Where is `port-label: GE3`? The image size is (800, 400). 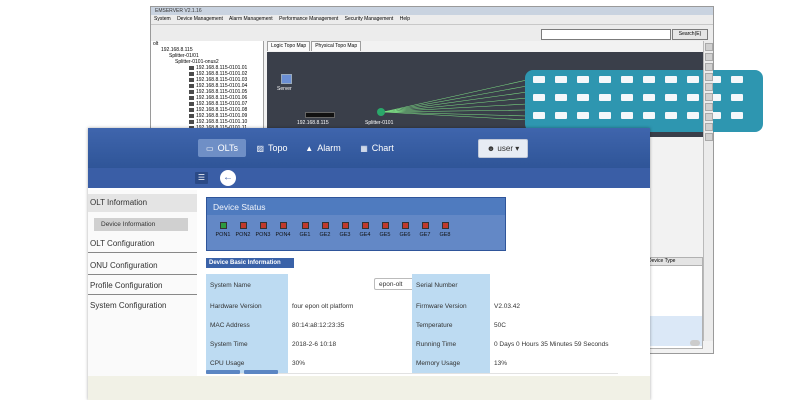
port-label: GE3 is located at coordinates (345, 235).